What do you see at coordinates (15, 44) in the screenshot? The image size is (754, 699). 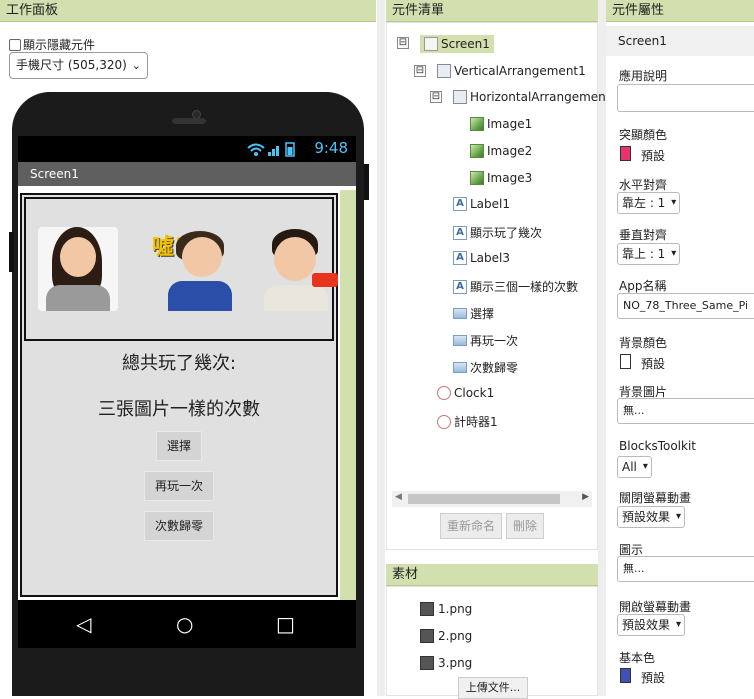 I see `checkbox-box` at bounding box center [15, 44].